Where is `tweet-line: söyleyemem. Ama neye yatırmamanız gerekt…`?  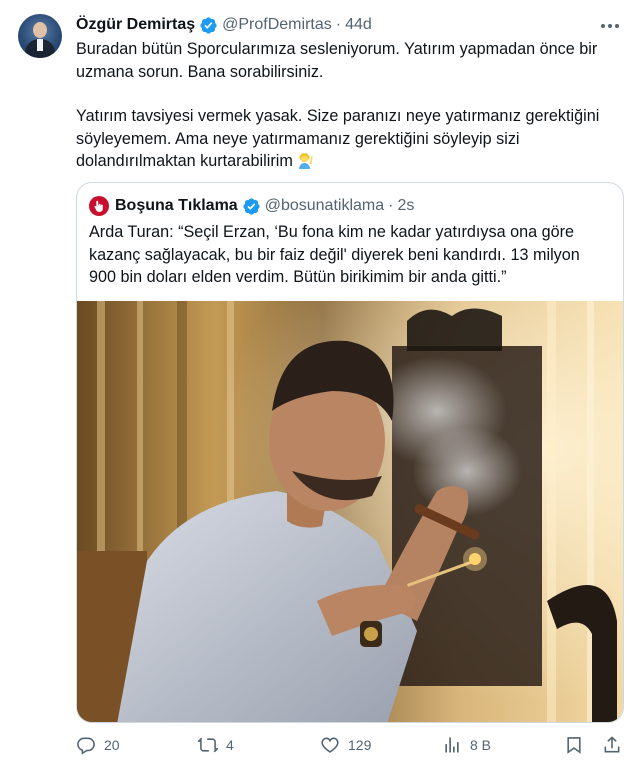
tweet-line: söyleyemem. Ama neye yatırmamanız gerekt… is located at coordinates (298, 138).